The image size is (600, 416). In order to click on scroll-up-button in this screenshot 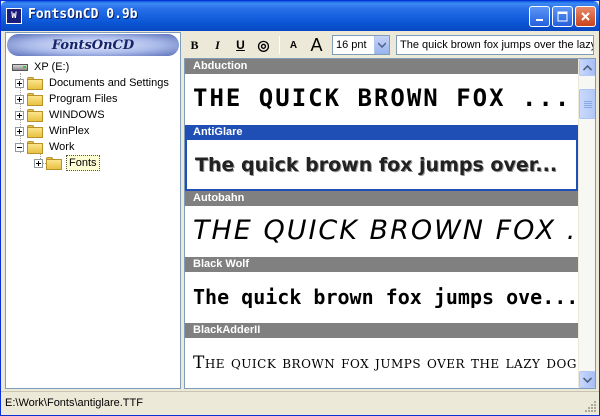, I will do `click(587, 67)`.